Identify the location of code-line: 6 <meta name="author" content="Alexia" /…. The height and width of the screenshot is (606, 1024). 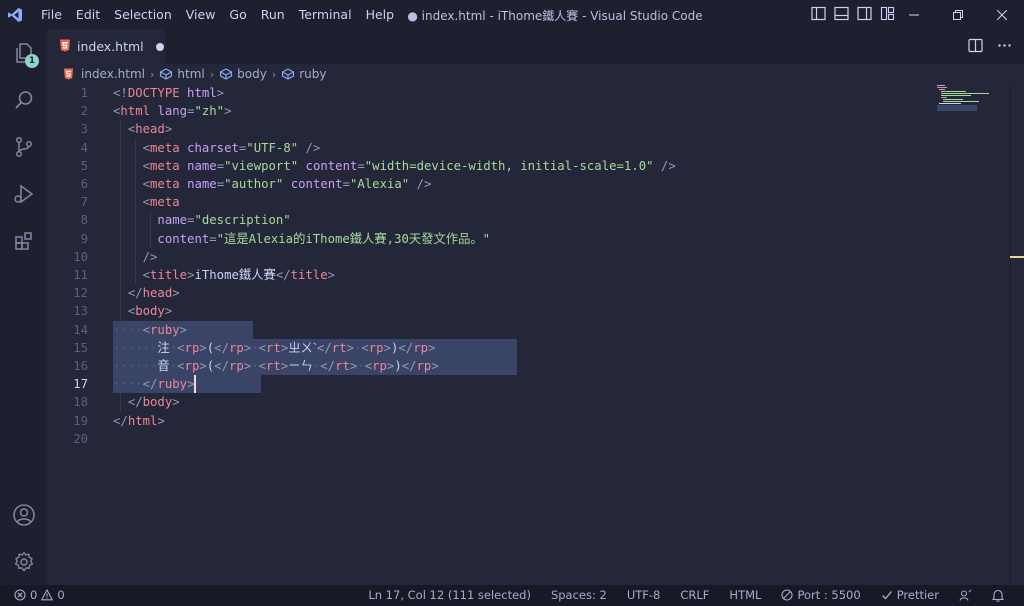
(492, 184).